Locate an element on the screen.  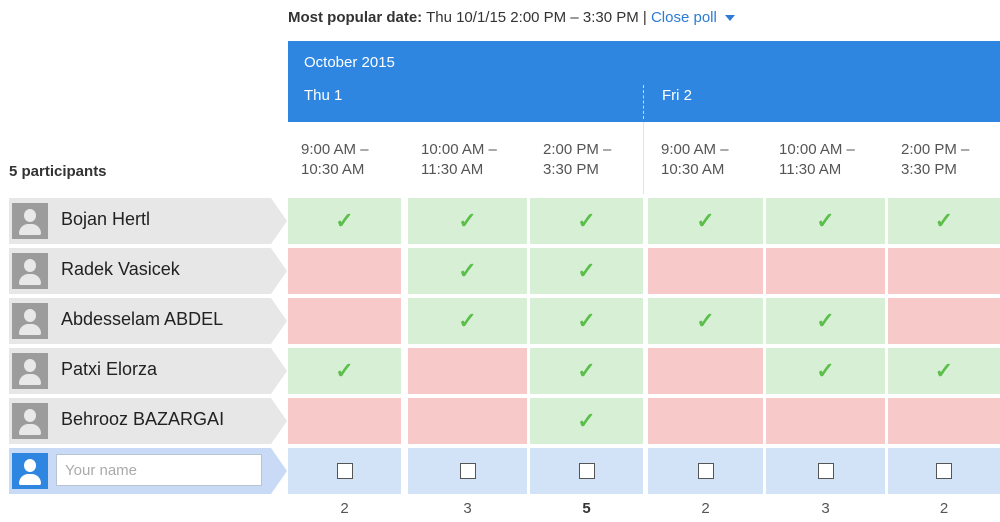
day-divider is located at coordinates (643, 102).